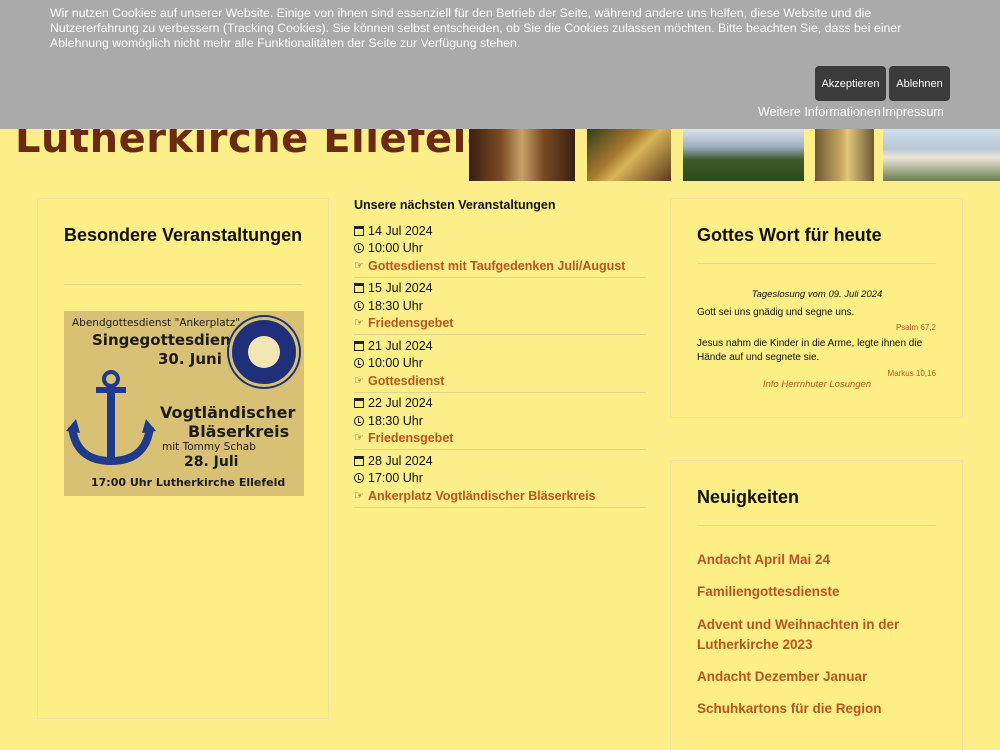 The height and width of the screenshot is (750, 1000). I want to click on poster-line: Abendgottesdienst "Ankerplatz", so click(156, 323).